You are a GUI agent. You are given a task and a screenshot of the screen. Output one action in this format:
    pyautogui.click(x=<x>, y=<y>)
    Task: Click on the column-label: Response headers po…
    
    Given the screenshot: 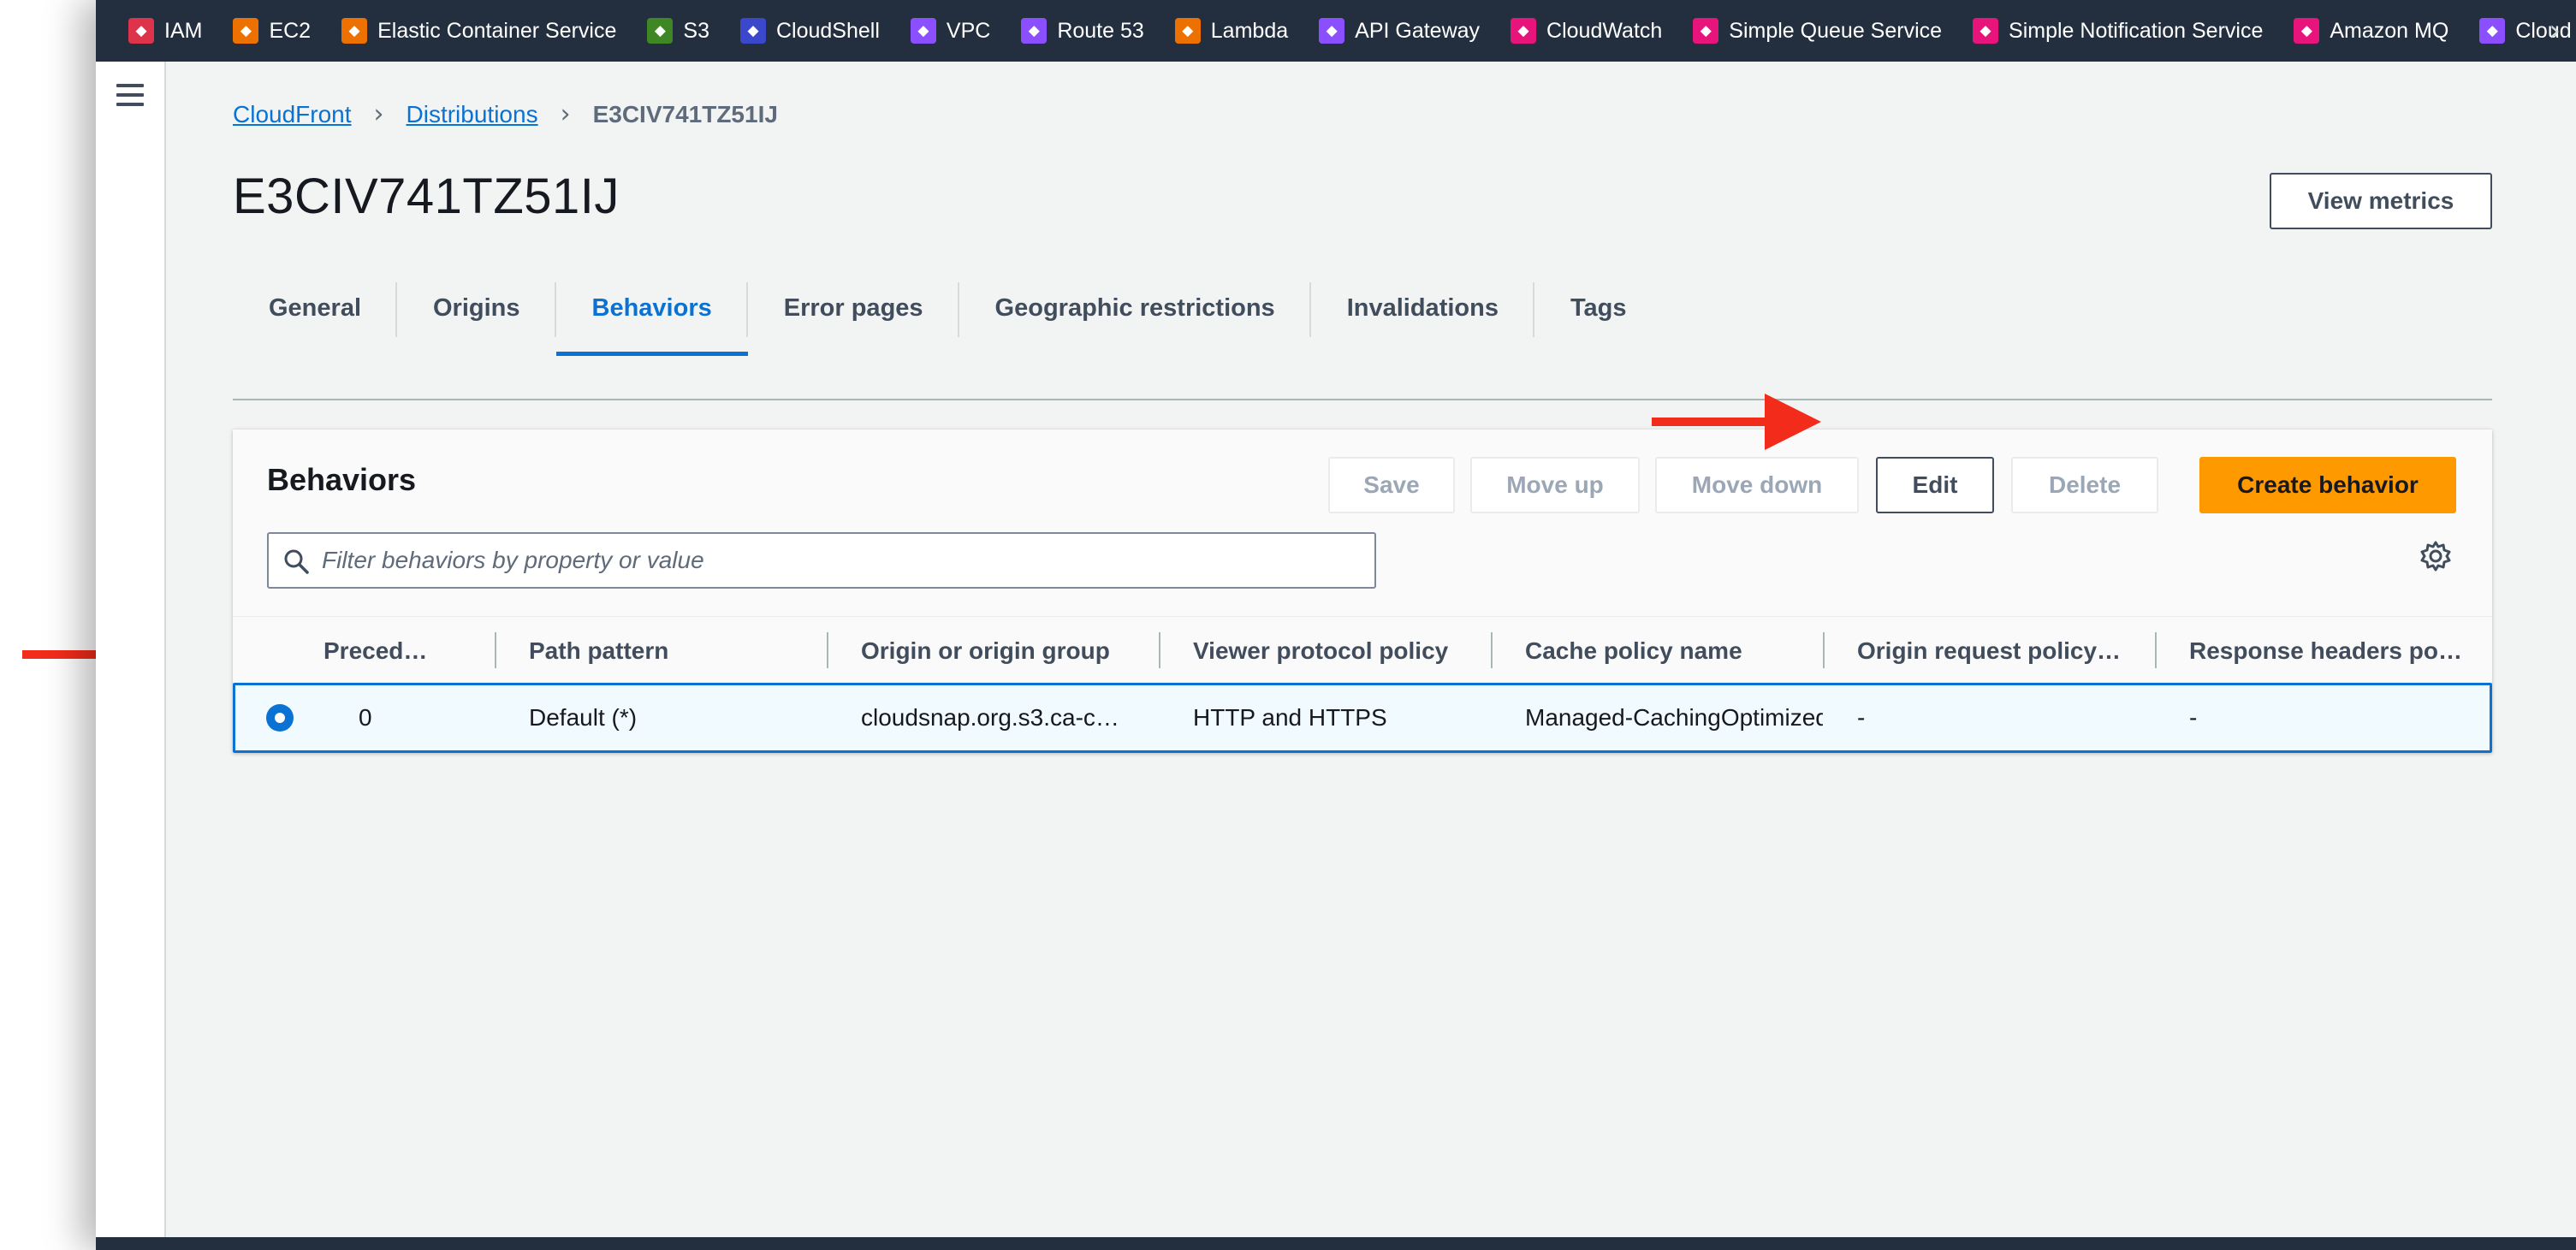 What is the action you would take?
    pyautogui.click(x=2325, y=650)
    